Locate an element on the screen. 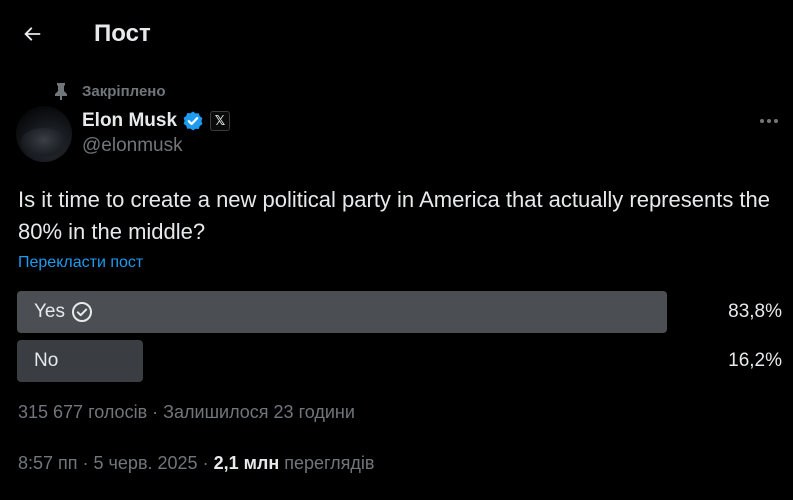 The height and width of the screenshot is (500, 793). poll-option-yes: Yes 83,8% is located at coordinates (405, 312).